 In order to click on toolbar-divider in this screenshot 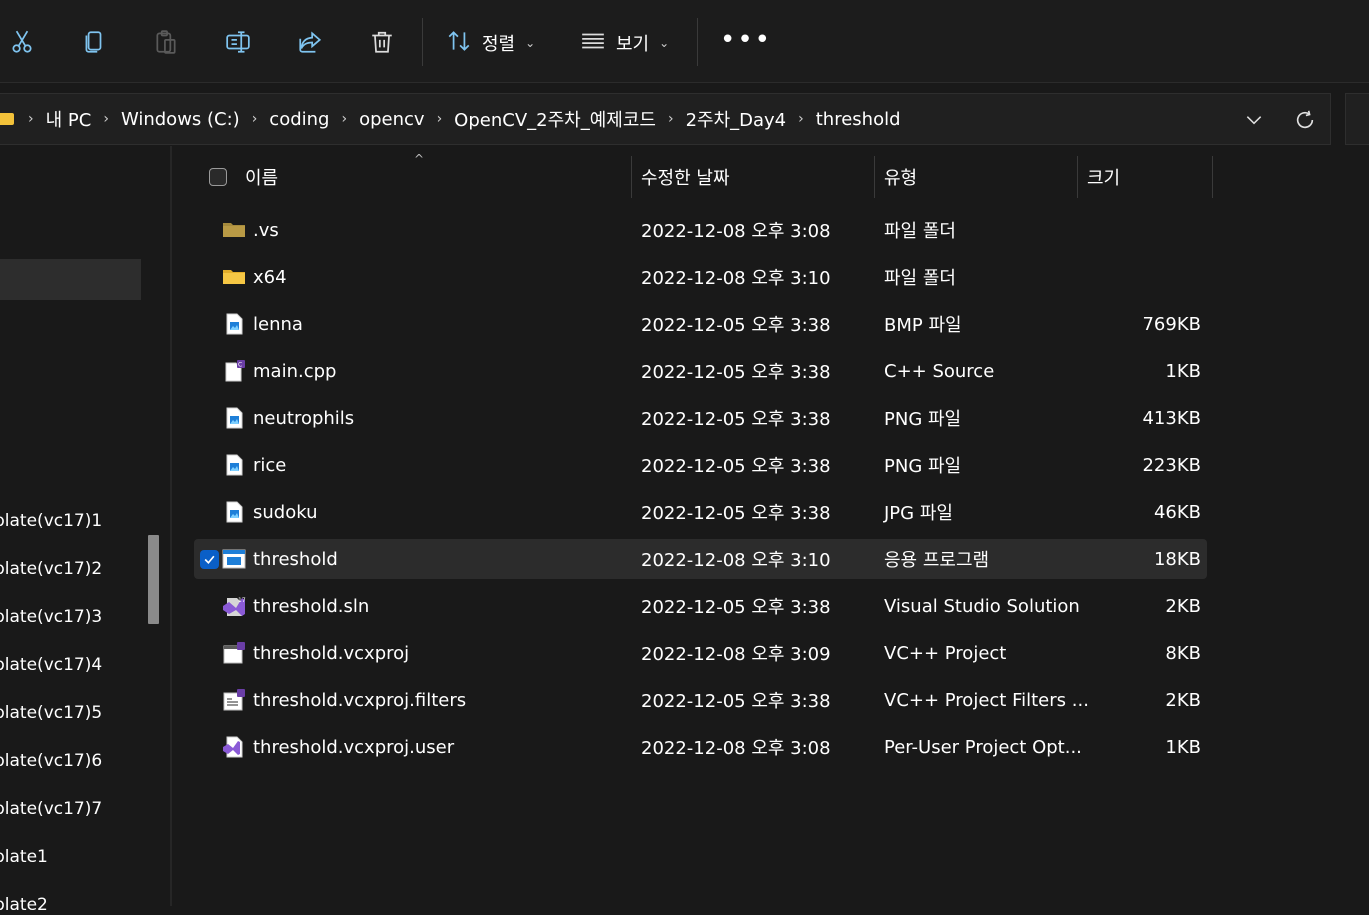, I will do `click(422, 42)`.